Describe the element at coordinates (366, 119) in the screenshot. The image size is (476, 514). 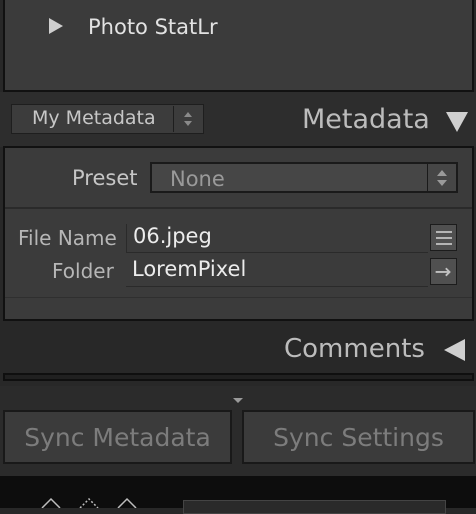
I see `metadata-panel-title: Metadata` at that location.